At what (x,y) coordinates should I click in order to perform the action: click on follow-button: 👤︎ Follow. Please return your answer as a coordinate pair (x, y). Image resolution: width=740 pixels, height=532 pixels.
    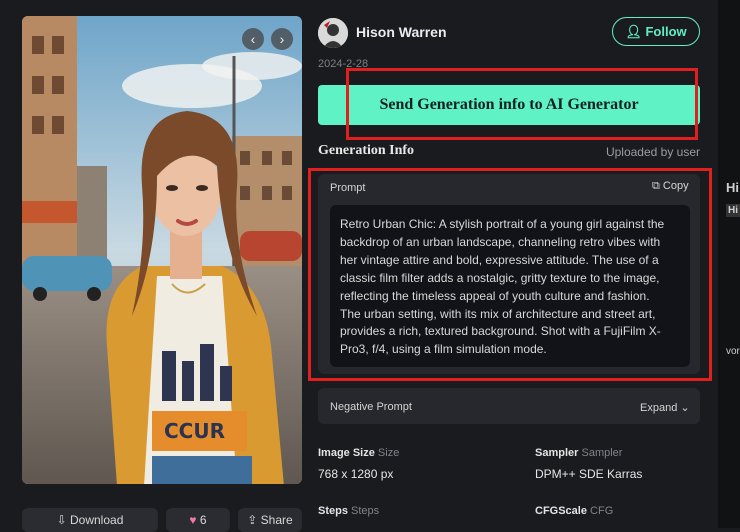
    Looking at the image, I should click on (656, 31).